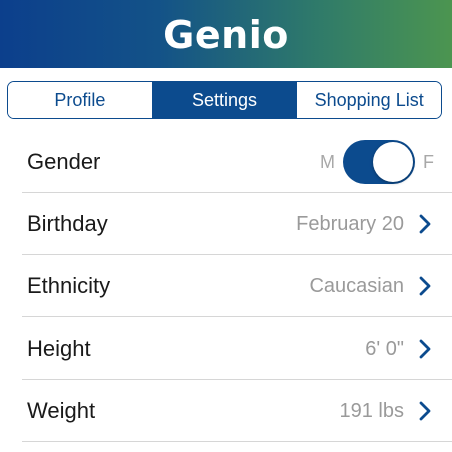  I want to click on birthday-row: Birthday February 20, so click(226, 224).